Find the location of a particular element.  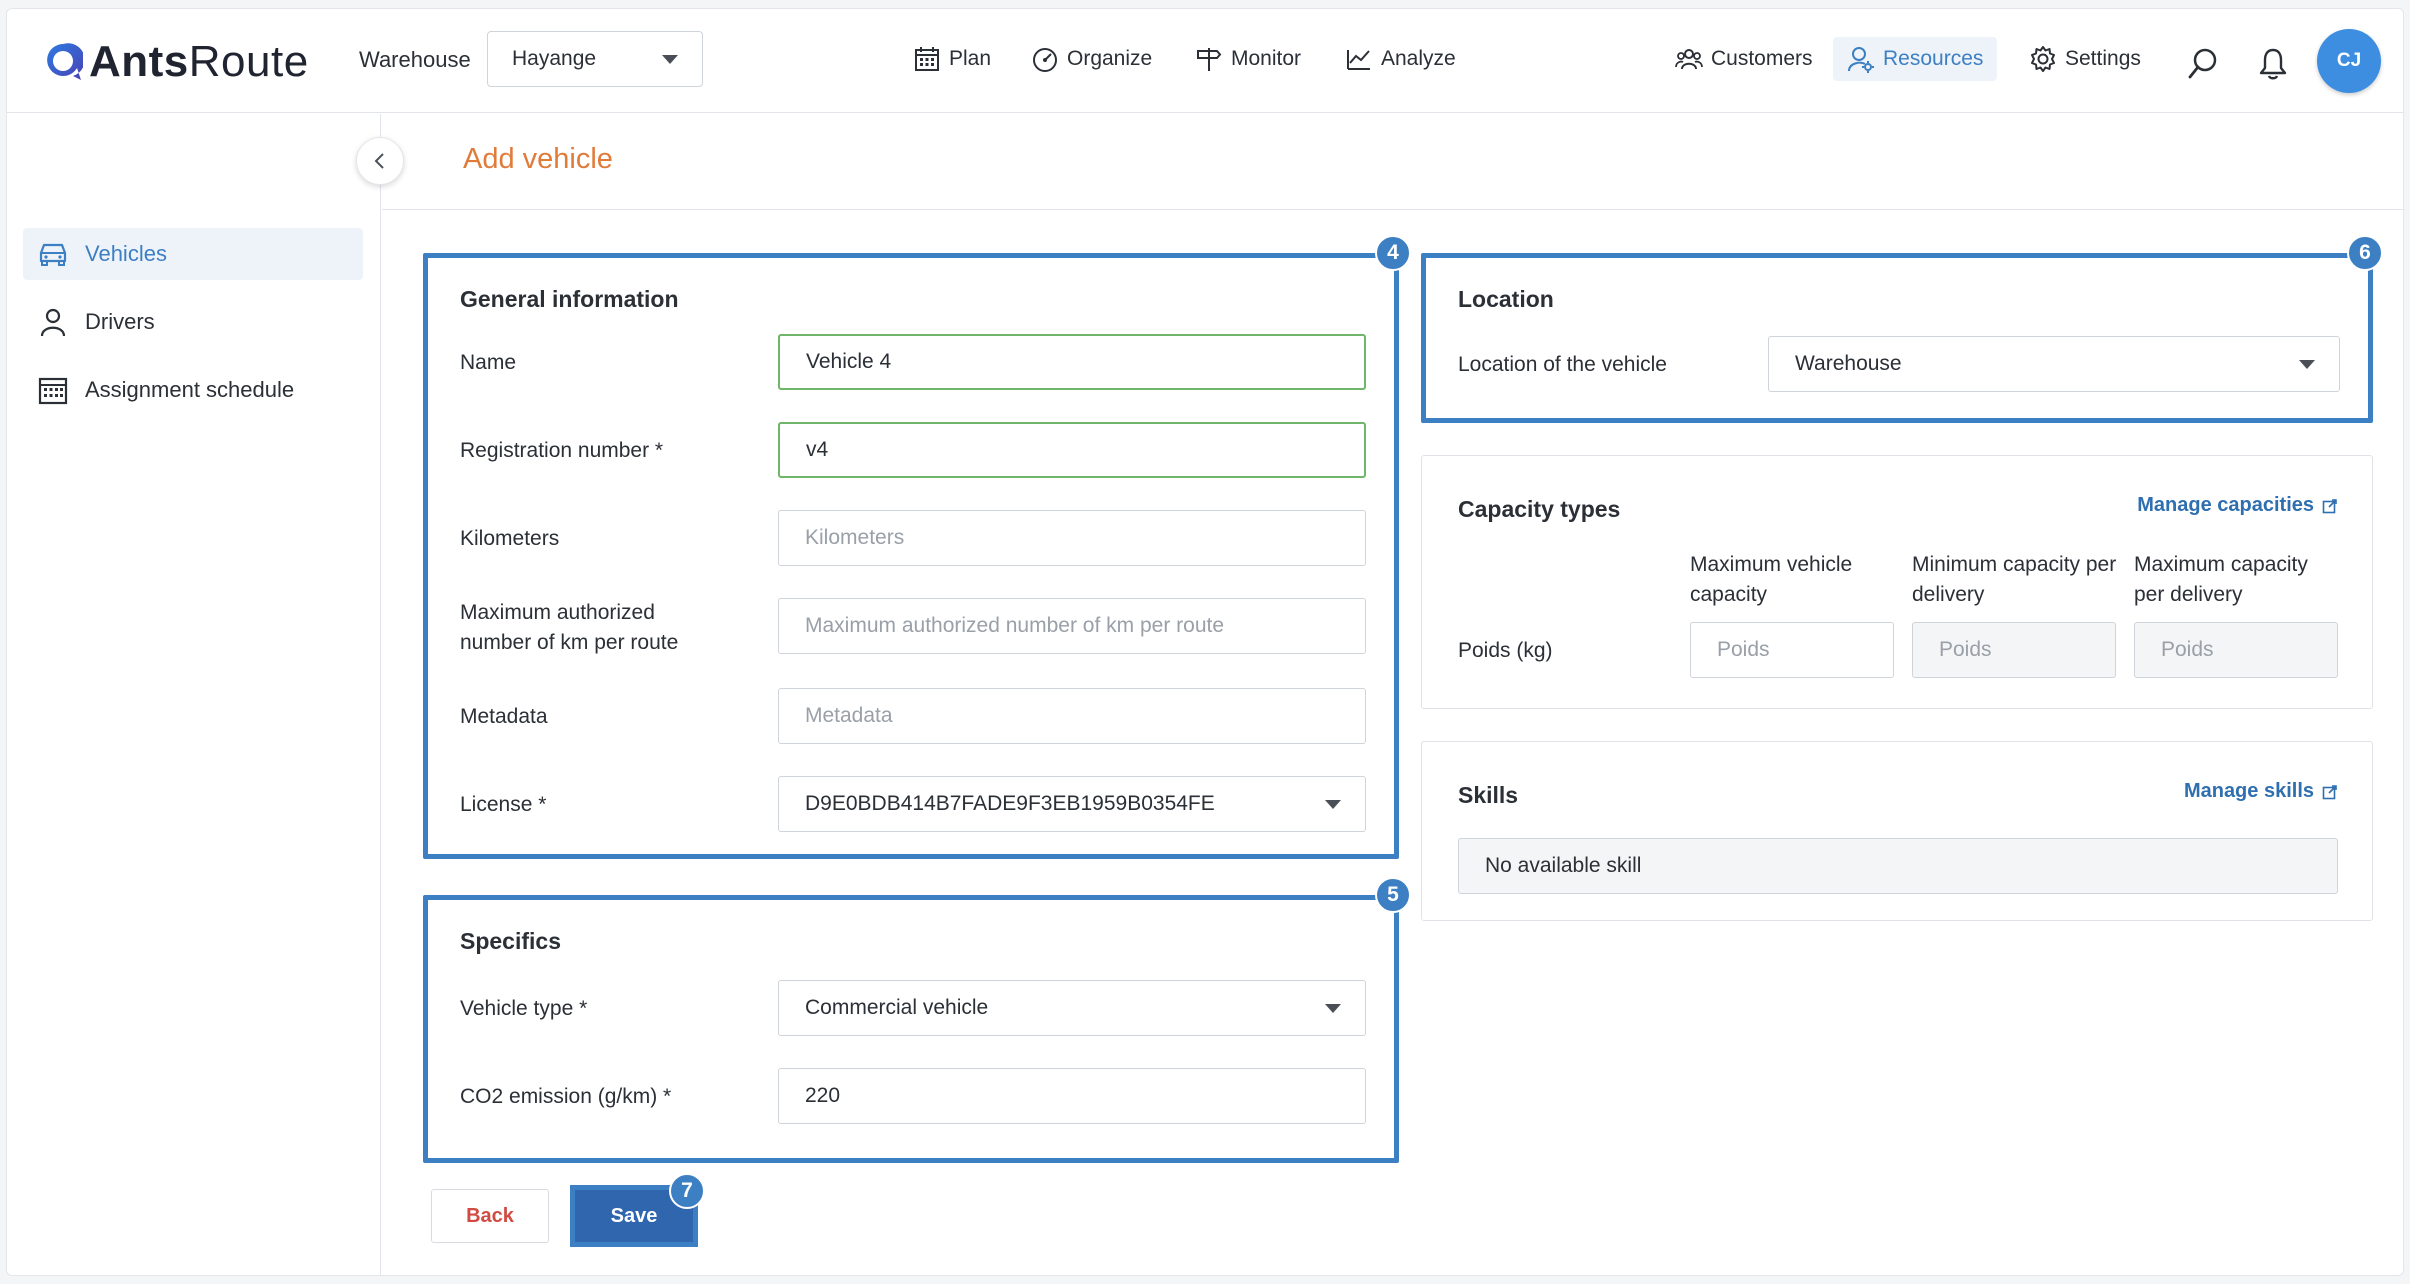

car-icon is located at coordinates (53, 254).